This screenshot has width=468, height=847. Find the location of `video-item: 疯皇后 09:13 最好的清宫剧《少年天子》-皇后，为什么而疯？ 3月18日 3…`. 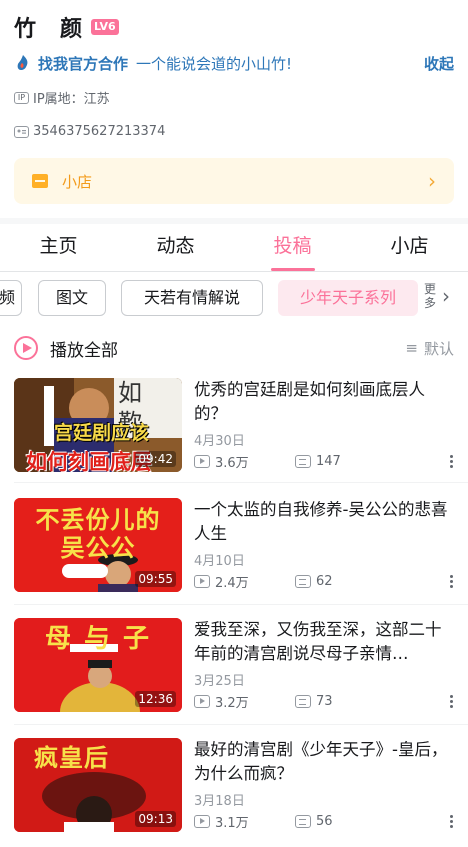

video-item: 疯皇后 09:13 最好的清宫剧《少年天子》-皇后，为什么而疯？ 3月18日 3… is located at coordinates (234, 786).